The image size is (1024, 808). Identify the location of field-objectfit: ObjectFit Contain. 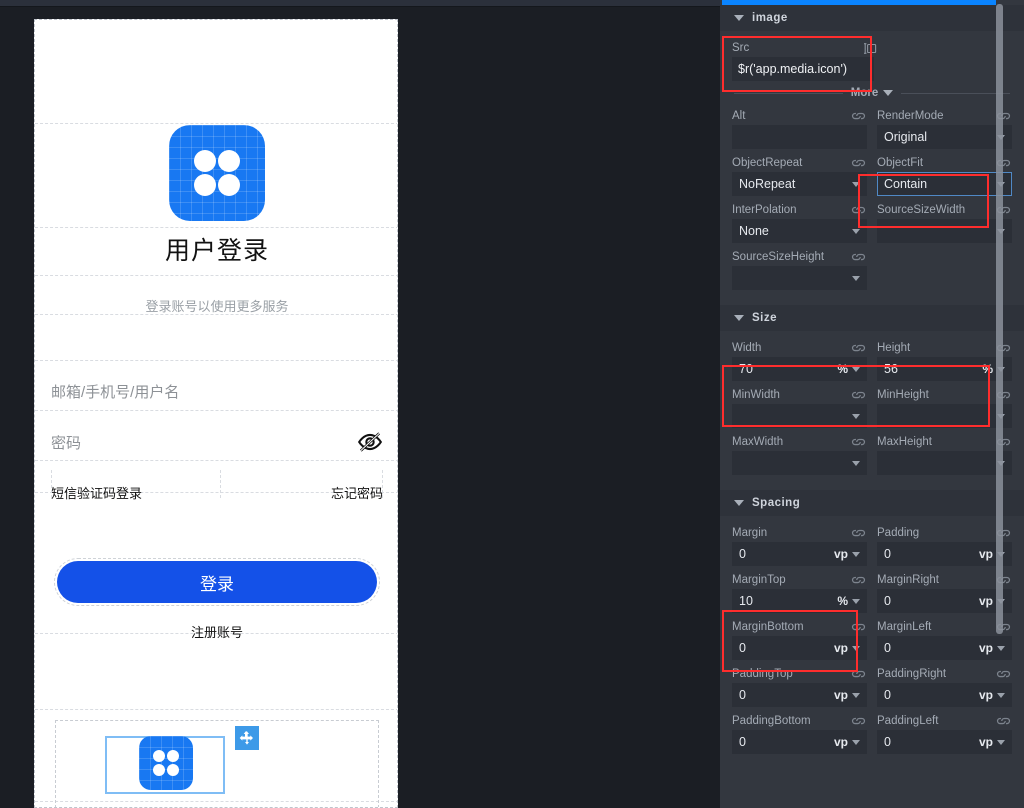
(944, 175).